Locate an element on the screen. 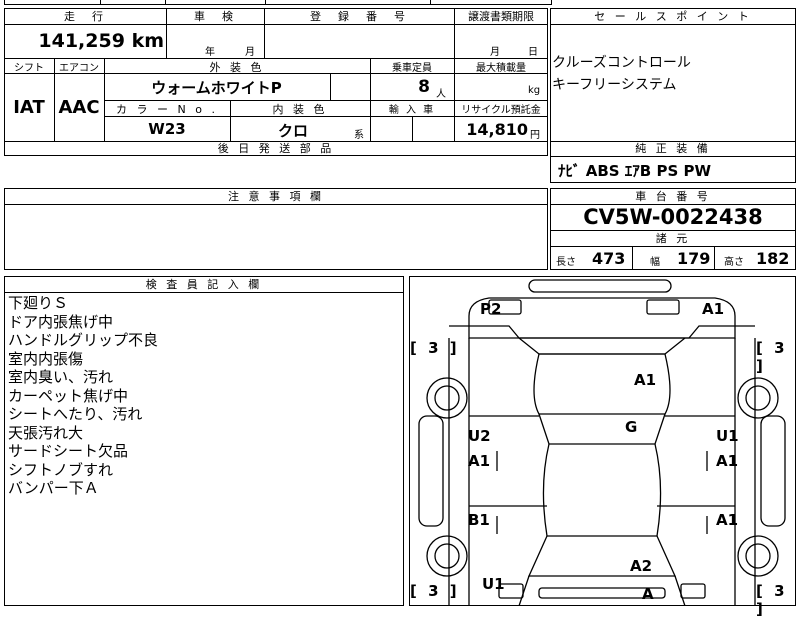 Image resolution: width=800 pixels, height=618 pixels. mark-front: A is located at coordinates (648, 594).